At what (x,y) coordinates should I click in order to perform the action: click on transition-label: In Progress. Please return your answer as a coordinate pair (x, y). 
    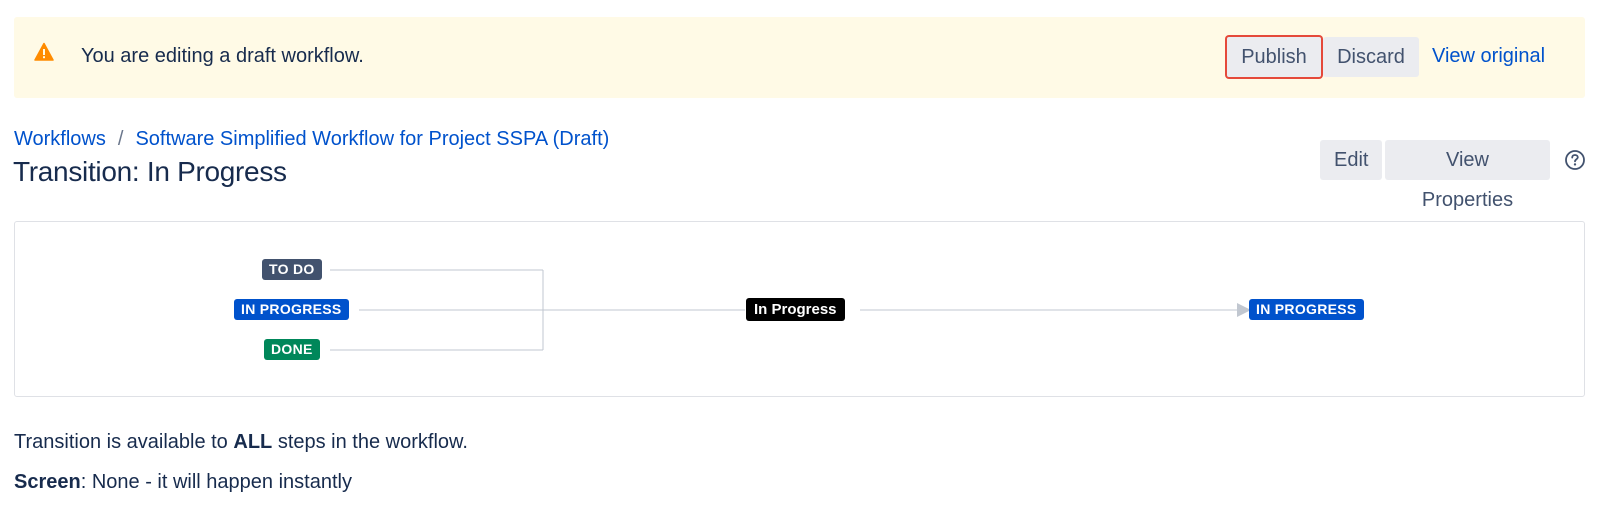
    Looking at the image, I should click on (795, 309).